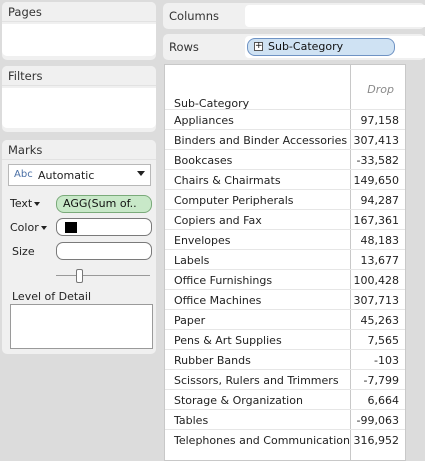 The width and height of the screenshot is (425, 461). I want to click on color-swatch, so click(71, 227).